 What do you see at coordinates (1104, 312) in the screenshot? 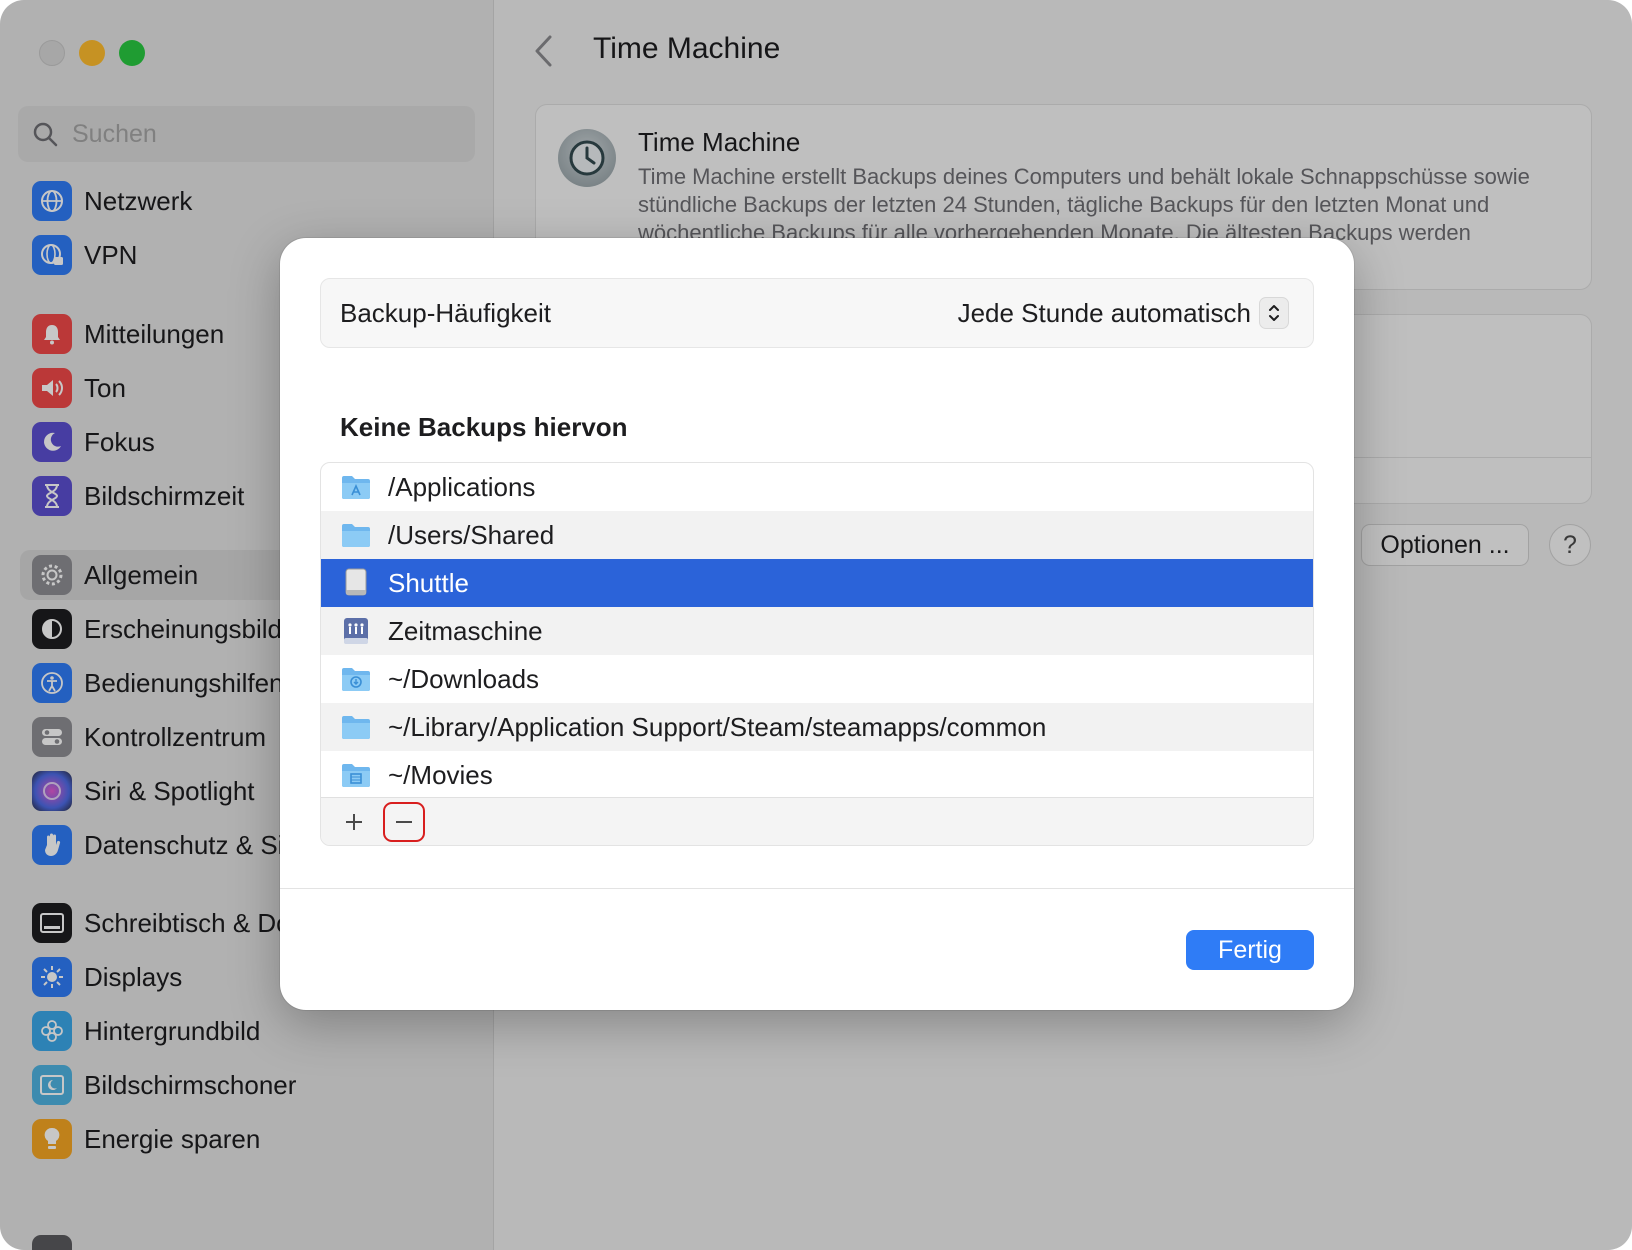
I see `backup-frequency-value: Jede Stunde automatisch` at bounding box center [1104, 312].